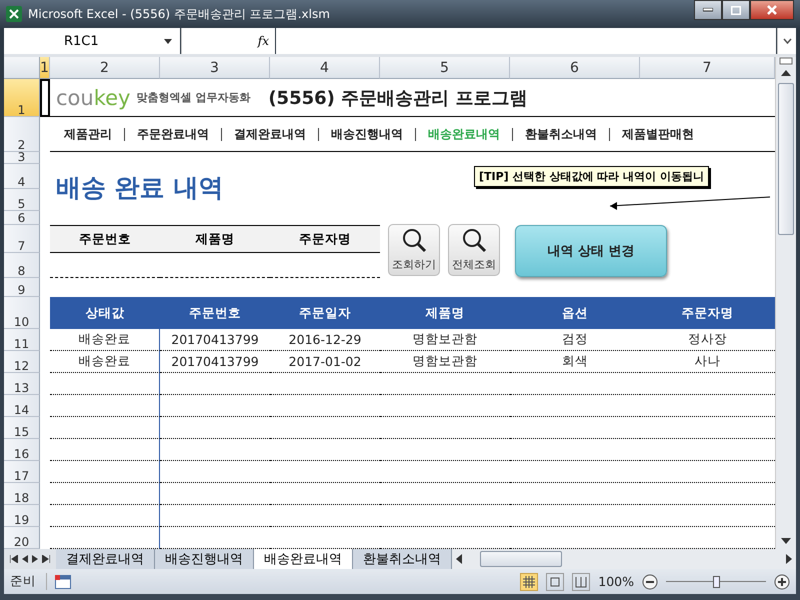 The width and height of the screenshot is (800, 600). Describe the element at coordinates (575, 68) in the screenshot. I see `column-header: 6` at that location.